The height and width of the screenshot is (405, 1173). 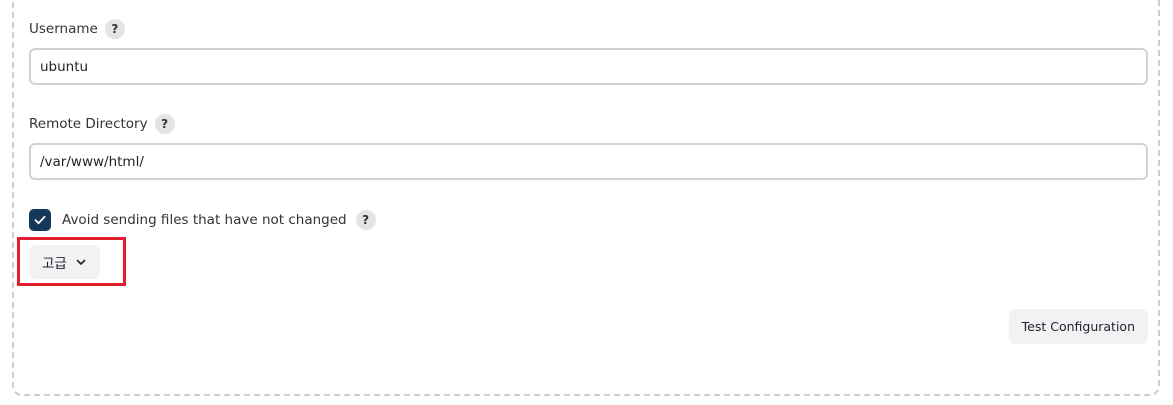 I want to click on remote-directory-input, so click(x=588, y=161).